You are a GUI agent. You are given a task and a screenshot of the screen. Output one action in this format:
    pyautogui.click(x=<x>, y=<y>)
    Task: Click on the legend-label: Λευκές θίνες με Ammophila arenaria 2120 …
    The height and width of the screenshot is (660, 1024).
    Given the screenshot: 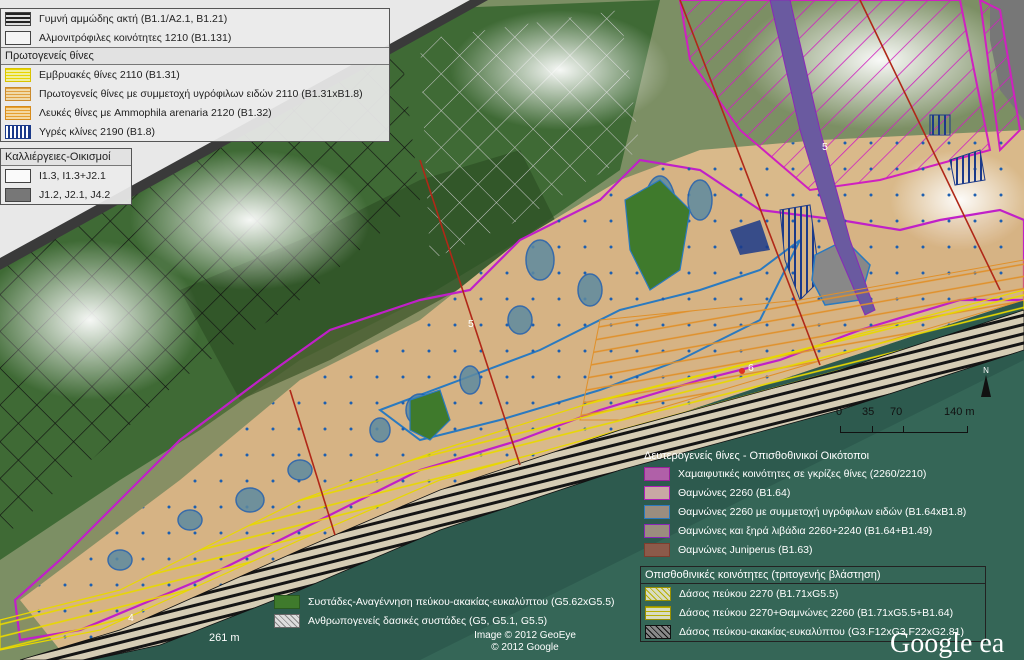 What is the action you would take?
    pyautogui.click(x=155, y=112)
    